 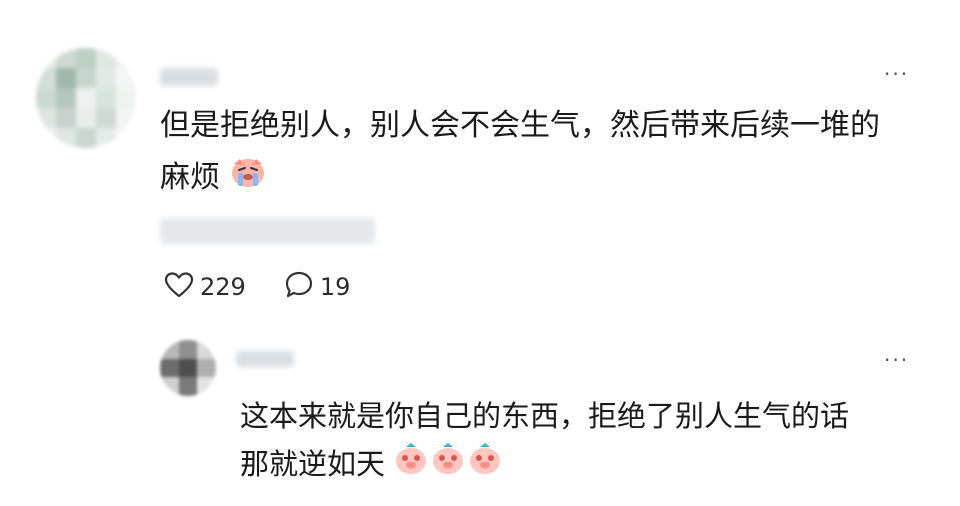 What do you see at coordinates (896, 74) in the screenshot?
I see `comment-more-button: ···` at bounding box center [896, 74].